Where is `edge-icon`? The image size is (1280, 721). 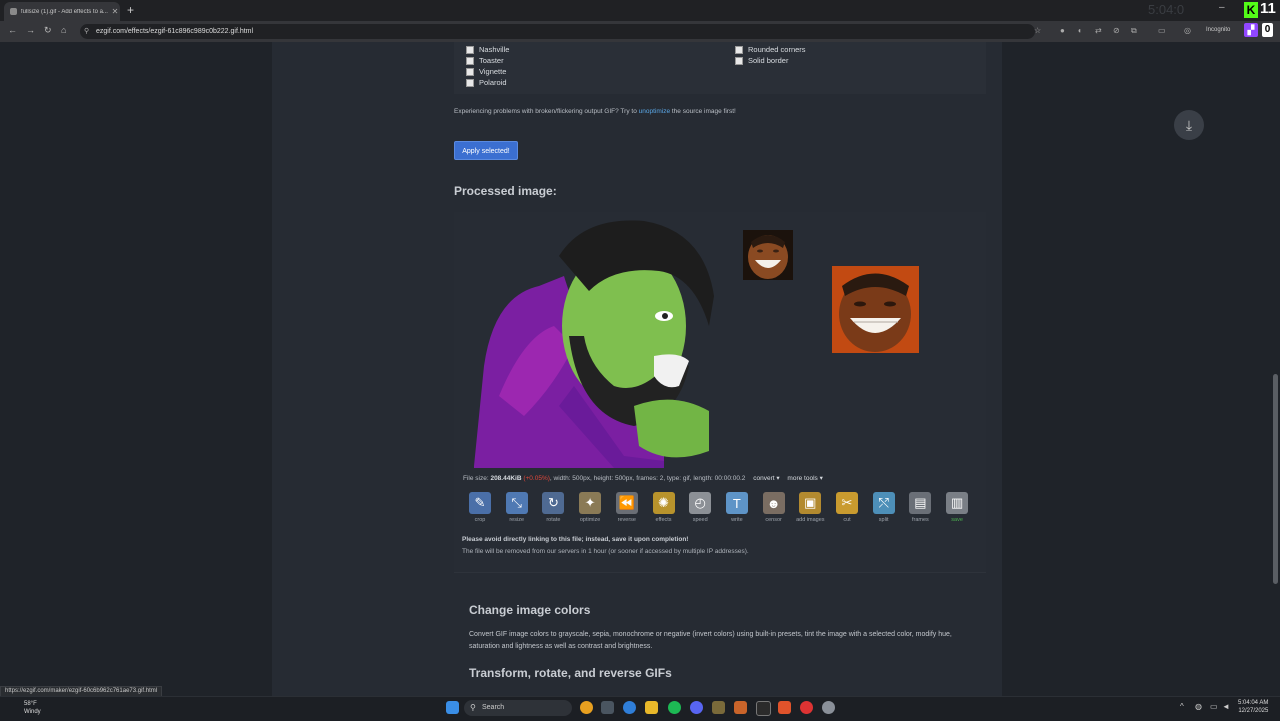
edge-icon is located at coordinates (629, 707).